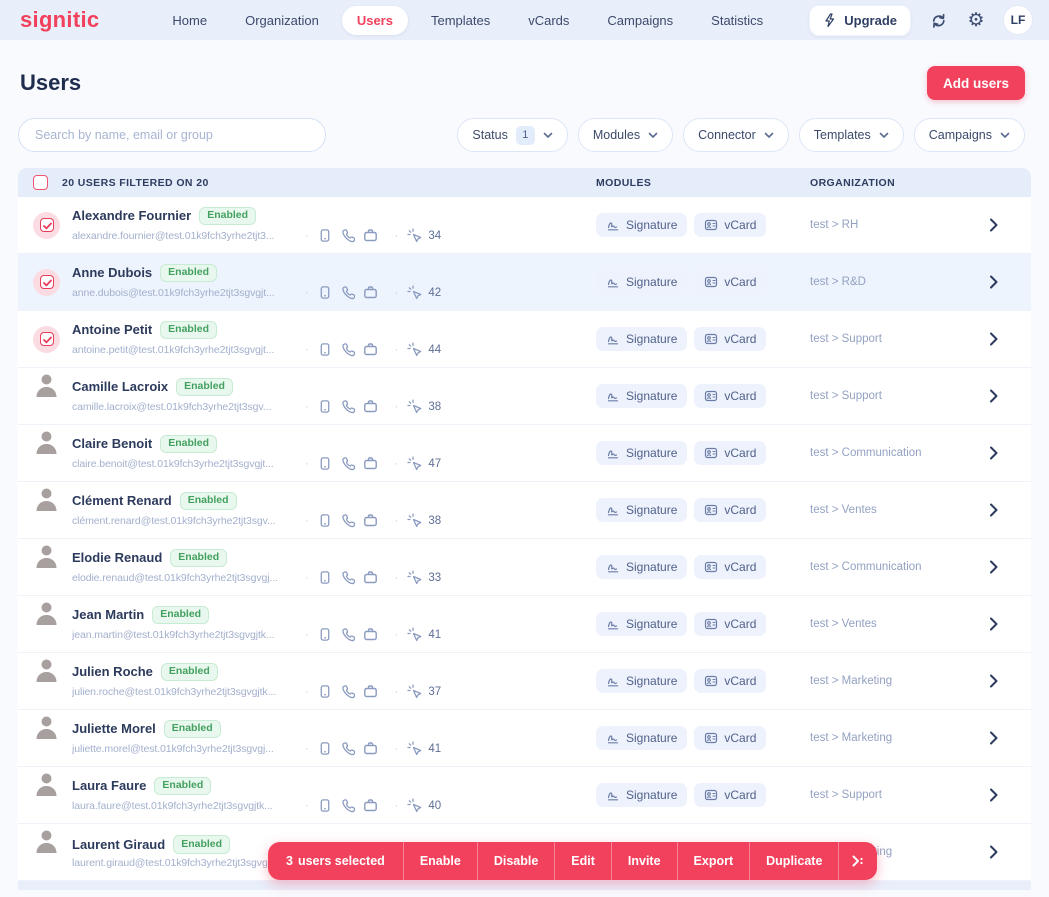 Image resolution: width=1049 pixels, height=897 pixels. What do you see at coordinates (938, 20) in the screenshot?
I see `sync-icon` at bounding box center [938, 20].